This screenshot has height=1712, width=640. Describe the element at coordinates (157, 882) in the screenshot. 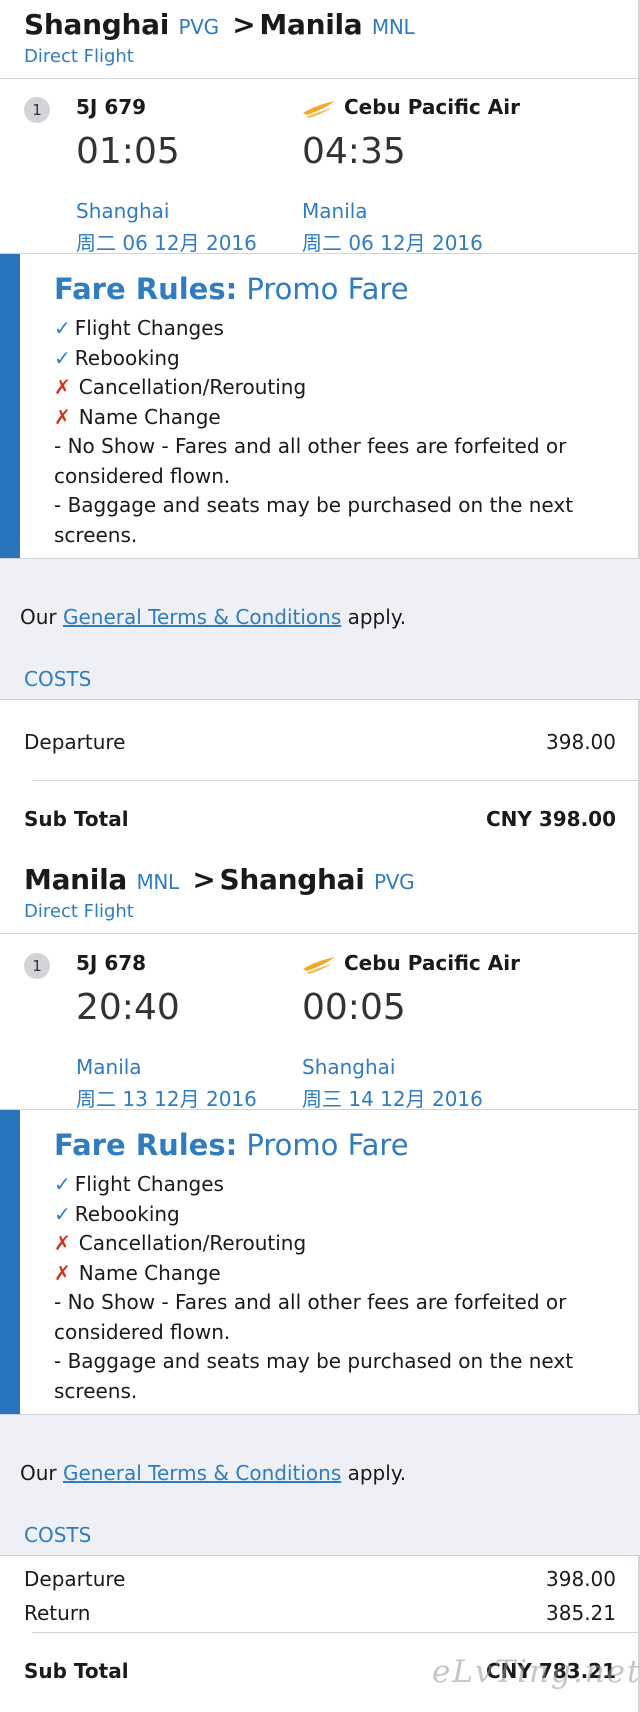

I see `route-from-code: MNL` at that location.